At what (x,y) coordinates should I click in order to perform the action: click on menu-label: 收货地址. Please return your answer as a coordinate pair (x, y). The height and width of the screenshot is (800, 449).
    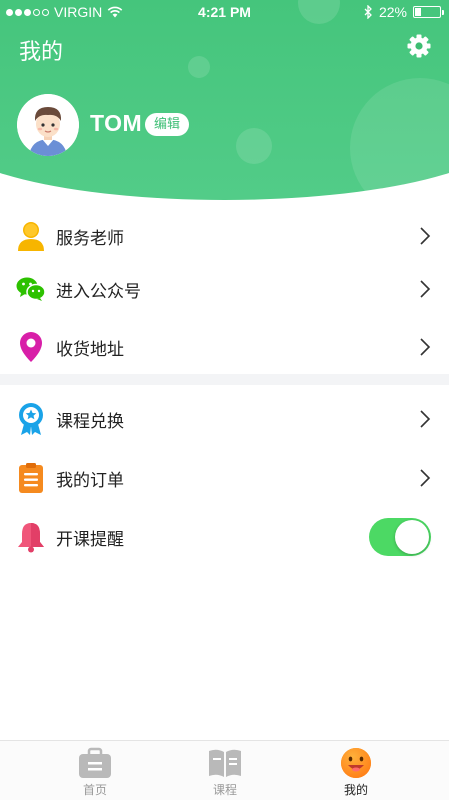
    Looking at the image, I should click on (90, 350).